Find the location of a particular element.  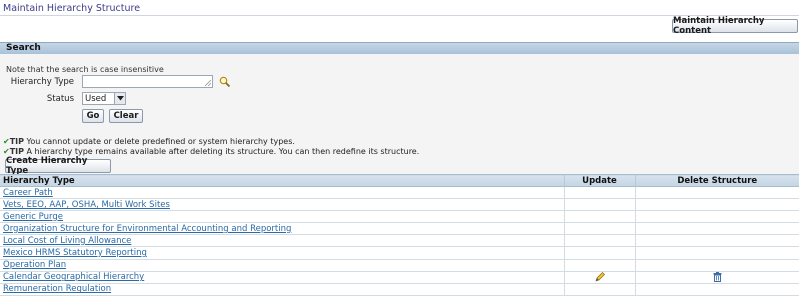

table-header-row: Hierarchy Type Update Delete Structure is located at coordinates (399, 180).